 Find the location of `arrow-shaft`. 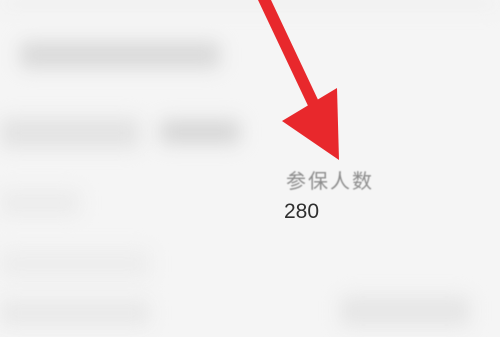

arrow-shaft is located at coordinates (289, 55).